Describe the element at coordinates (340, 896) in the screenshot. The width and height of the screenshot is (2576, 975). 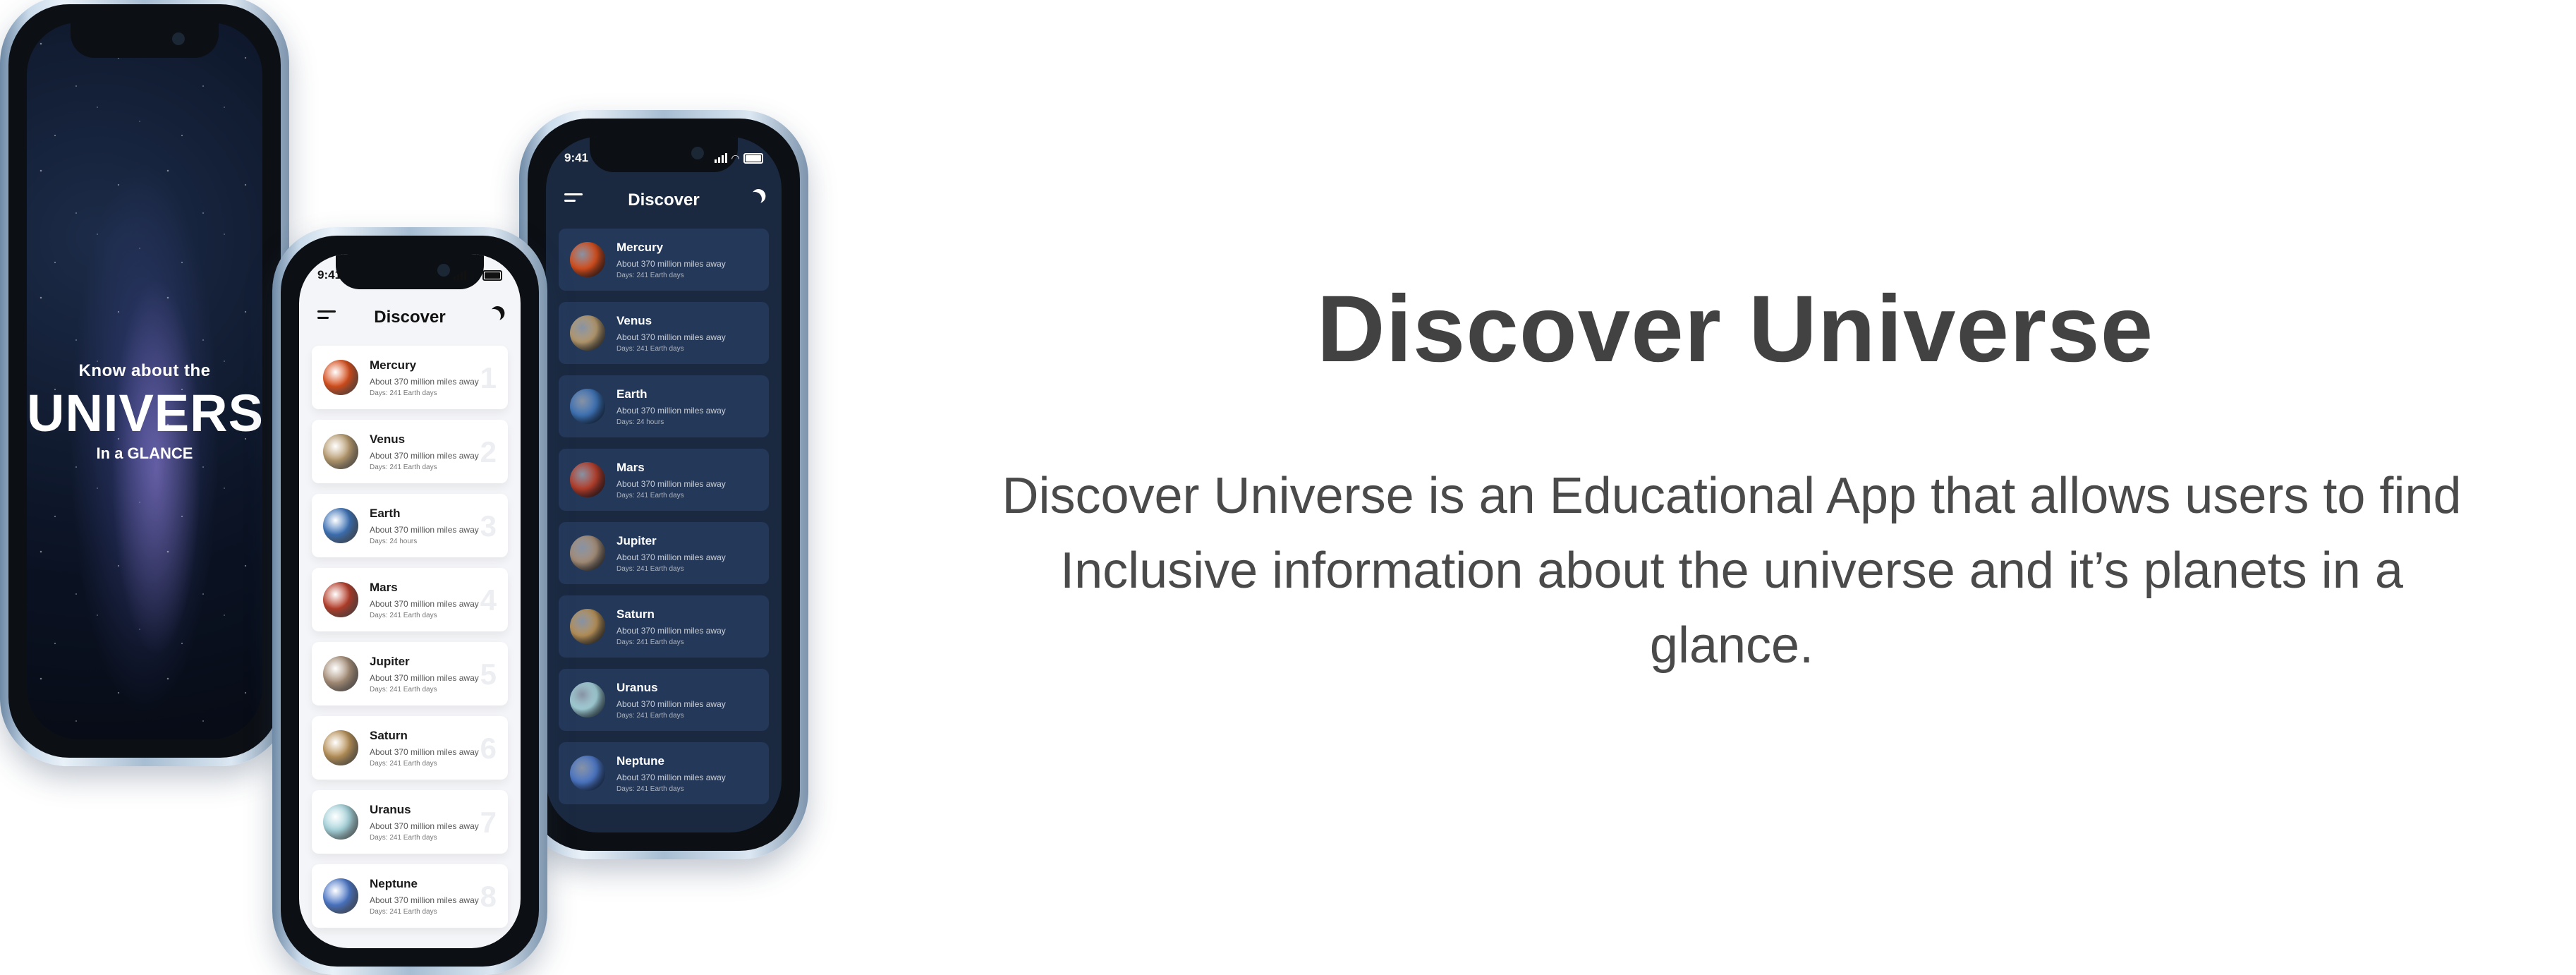
I see `planet-neptune-icon` at that location.